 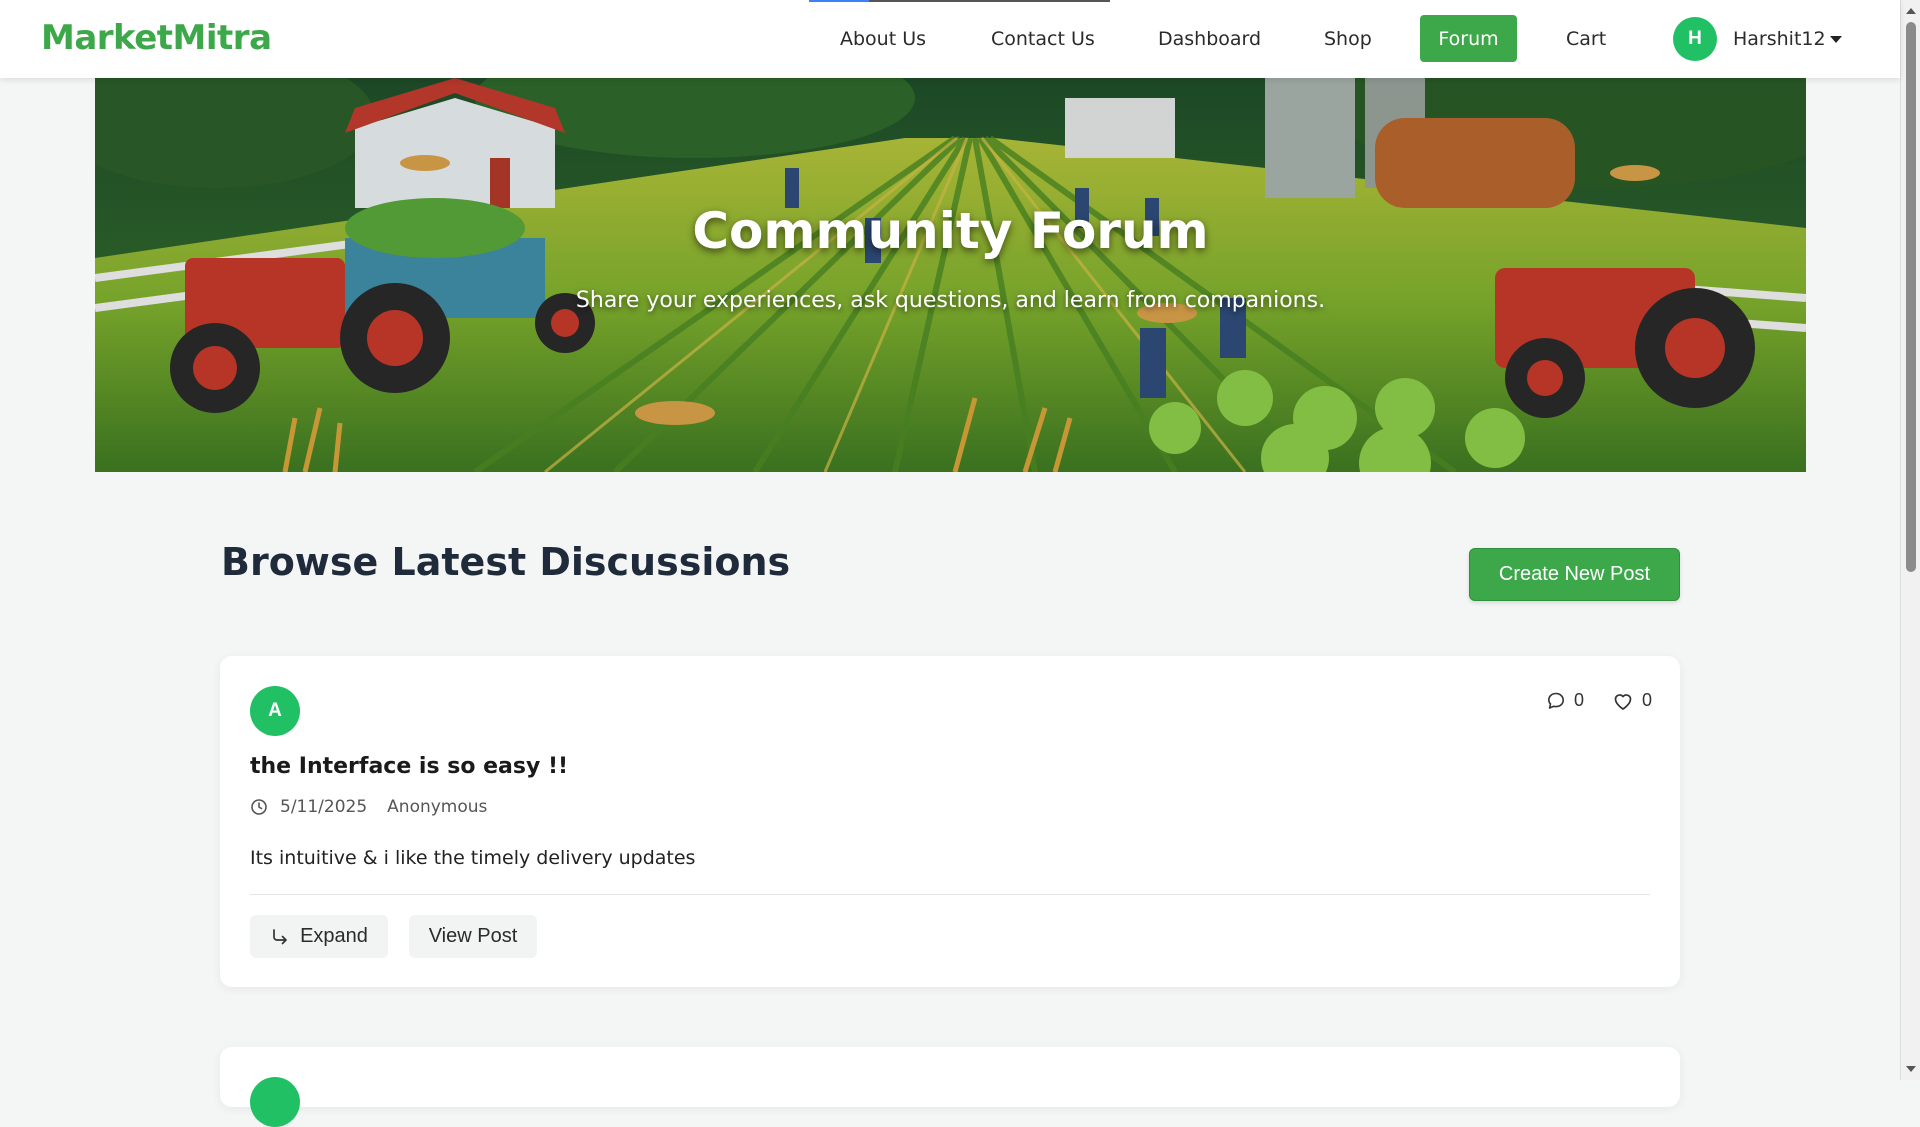 I want to click on page-scrollbar, so click(x=1910, y=540).